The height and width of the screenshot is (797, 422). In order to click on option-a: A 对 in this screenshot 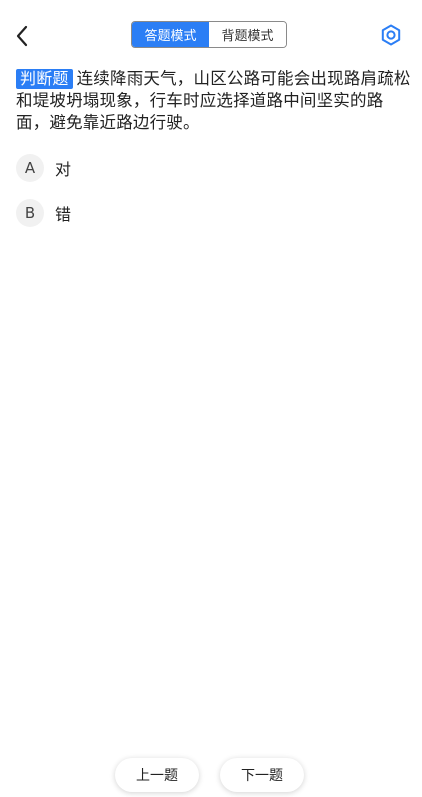, I will do `click(43, 168)`.